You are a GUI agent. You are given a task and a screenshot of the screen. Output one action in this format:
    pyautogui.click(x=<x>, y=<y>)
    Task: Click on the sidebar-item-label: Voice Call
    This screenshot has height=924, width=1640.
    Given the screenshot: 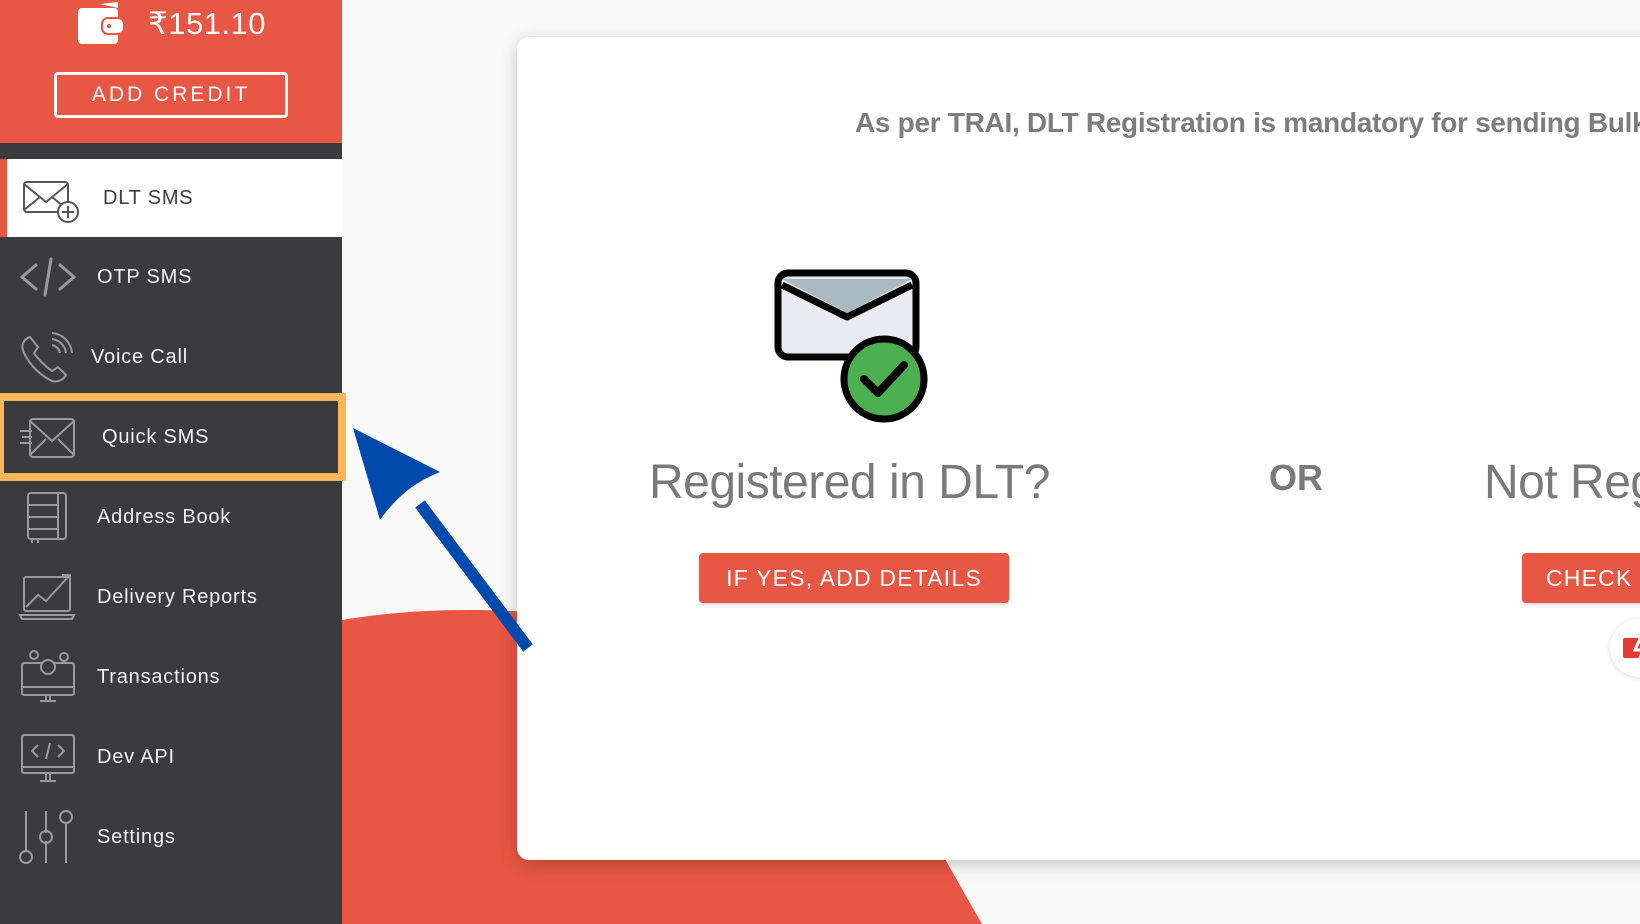 What is the action you would take?
    pyautogui.click(x=139, y=356)
    